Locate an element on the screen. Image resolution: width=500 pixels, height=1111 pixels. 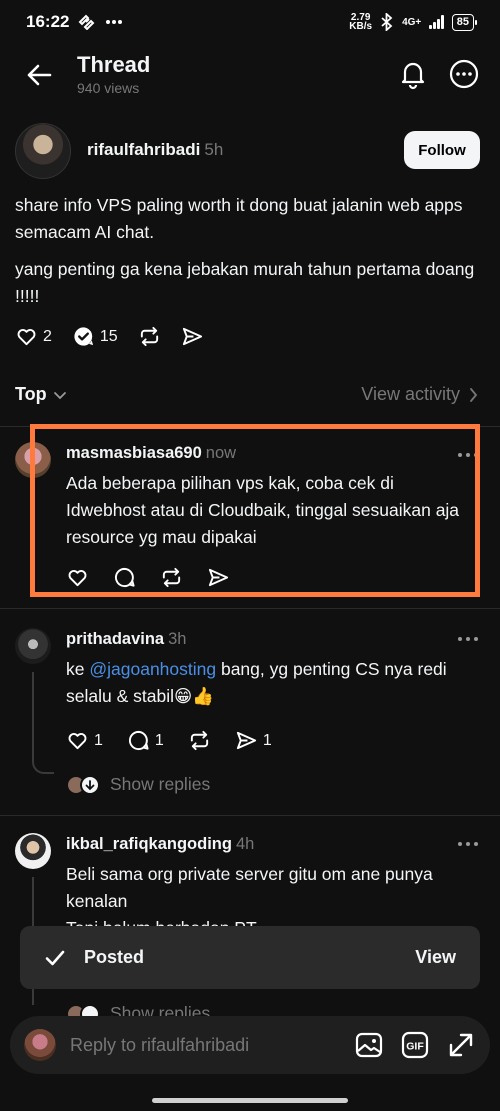
clock: 16:22 is located at coordinates (48, 21).